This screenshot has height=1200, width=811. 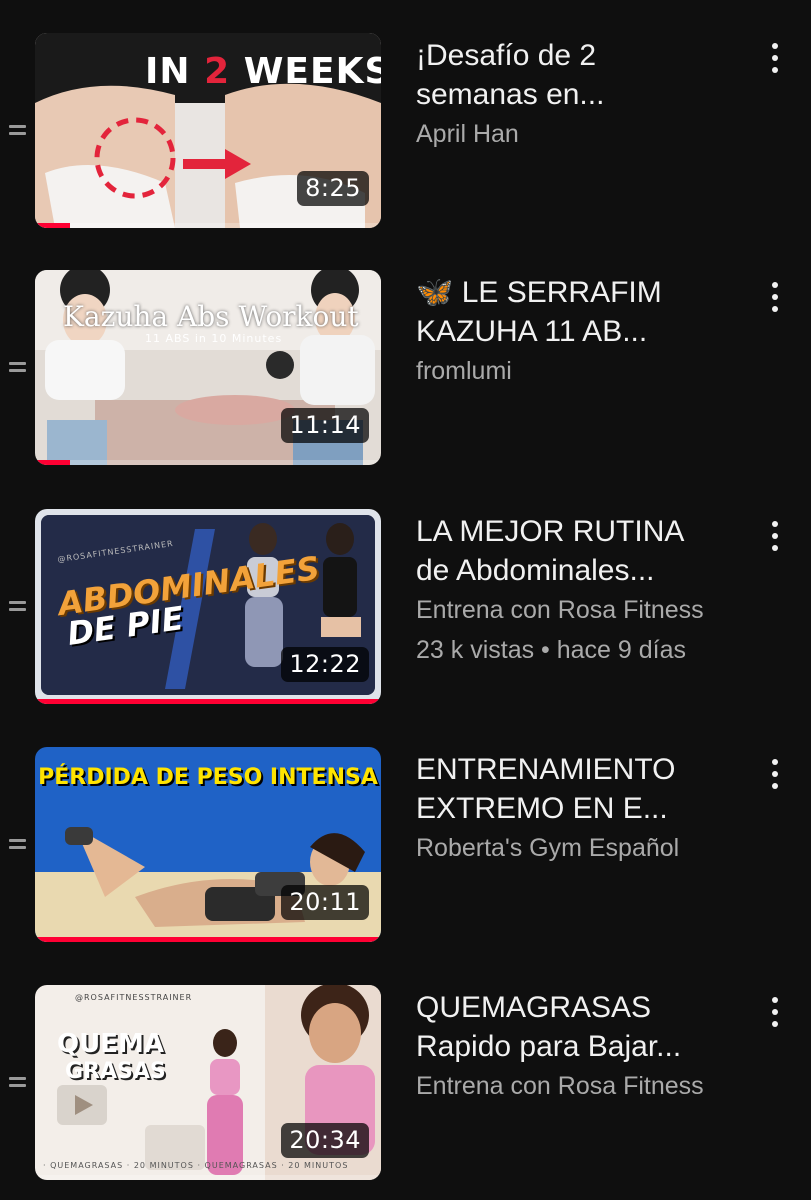 What do you see at coordinates (546, 769) in the screenshot?
I see `video-title-line: ENTRENAMIENTO` at bounding box center [546, 769].